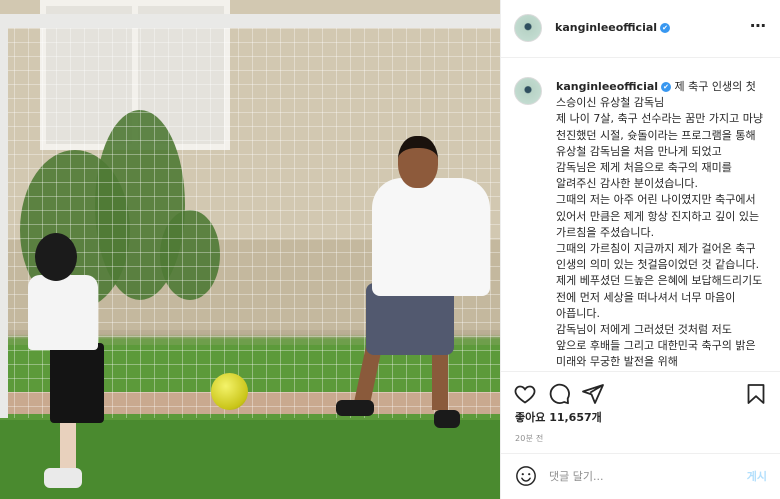 This screenshot has height=499, width=780. I want to click on photo-kid-shorts, so click(77, 383).